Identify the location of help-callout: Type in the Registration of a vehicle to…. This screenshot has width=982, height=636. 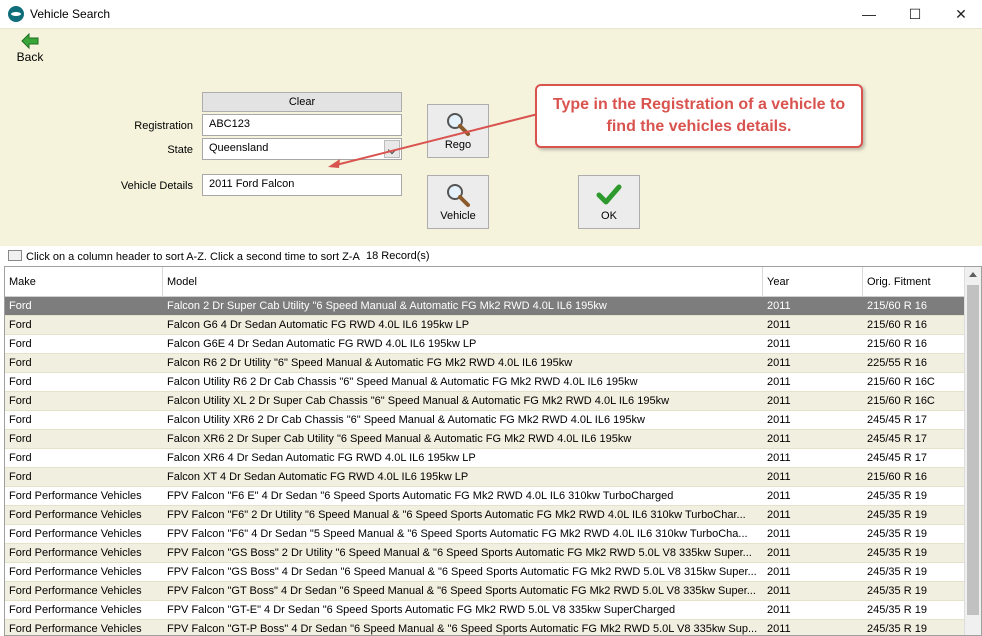
(699, 116).